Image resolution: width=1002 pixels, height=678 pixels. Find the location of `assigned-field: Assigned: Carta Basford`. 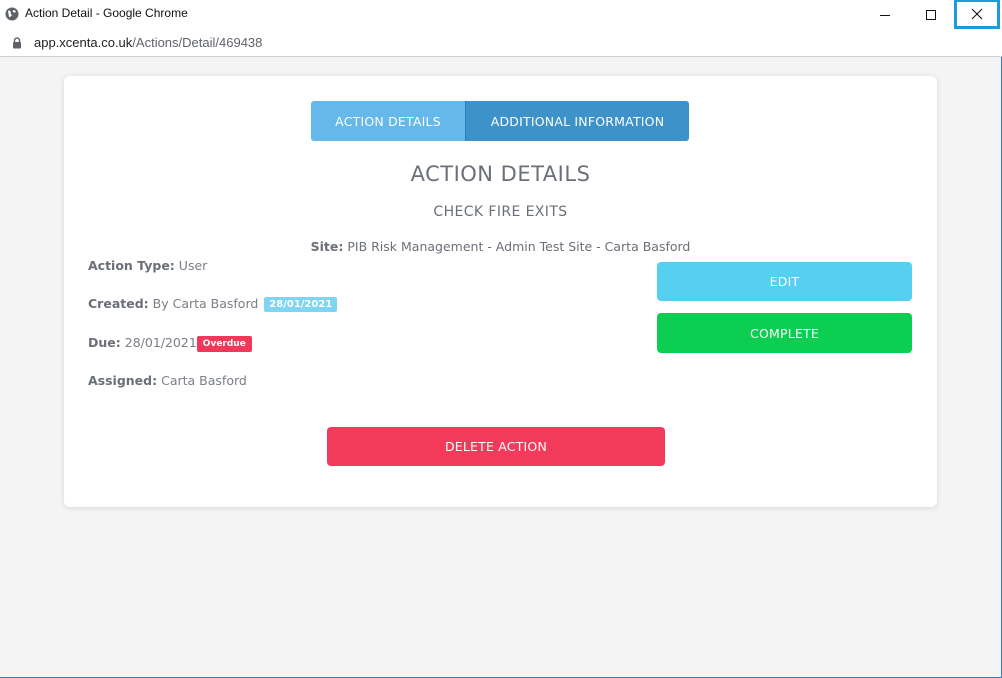

assigned-field: Assigned: Carta Basford is located at coordinates (167, 380).